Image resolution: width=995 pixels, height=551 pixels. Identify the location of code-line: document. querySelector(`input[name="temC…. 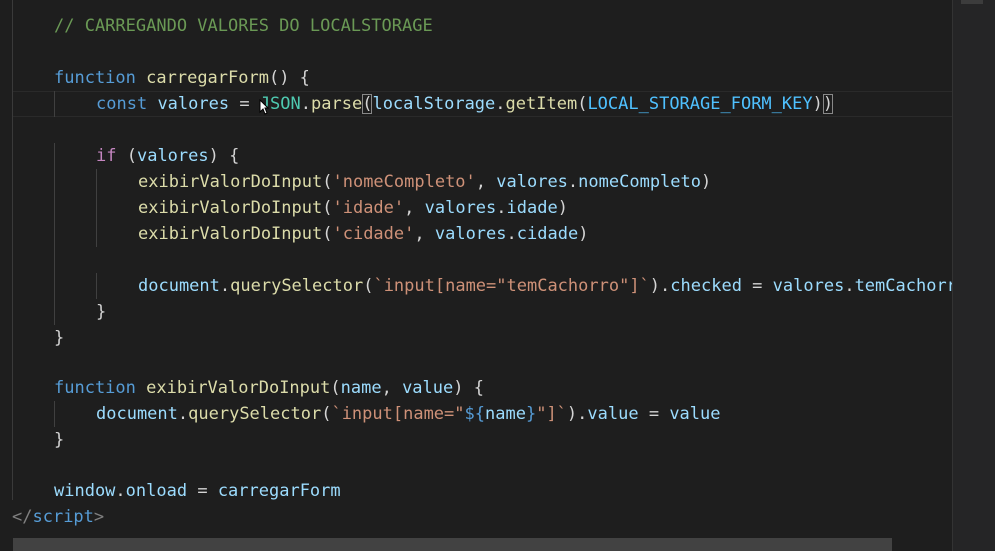
(476, 286).